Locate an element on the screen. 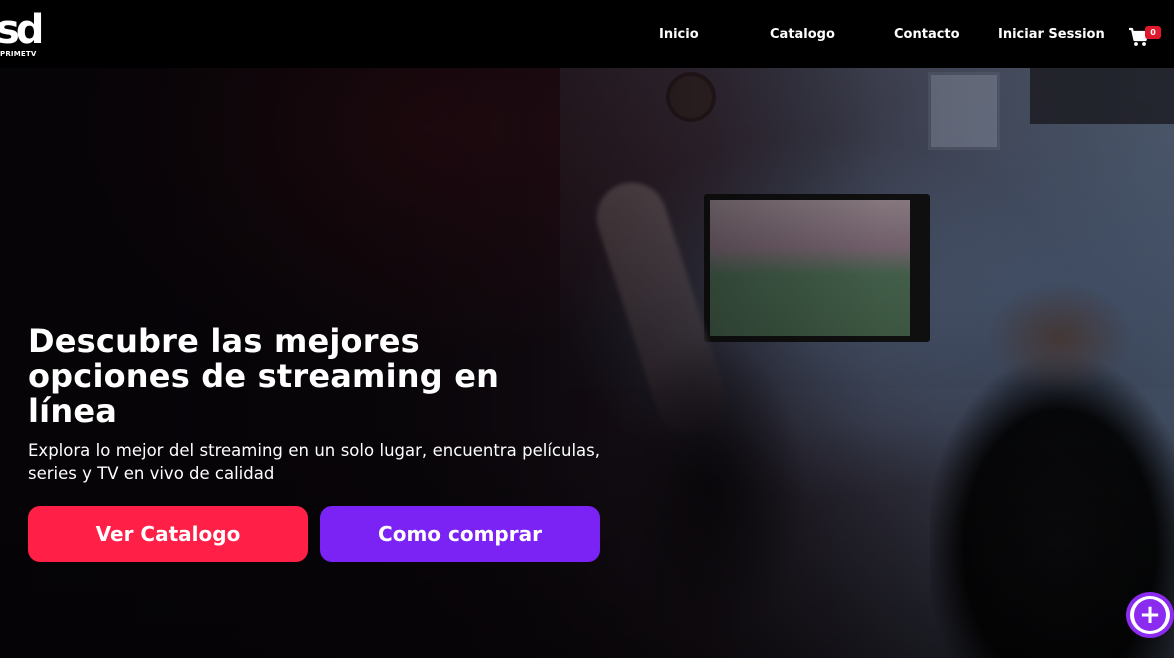 This screenshot has height=658, width=1174. plus-icon: + is located at coordinates (1150, 615).